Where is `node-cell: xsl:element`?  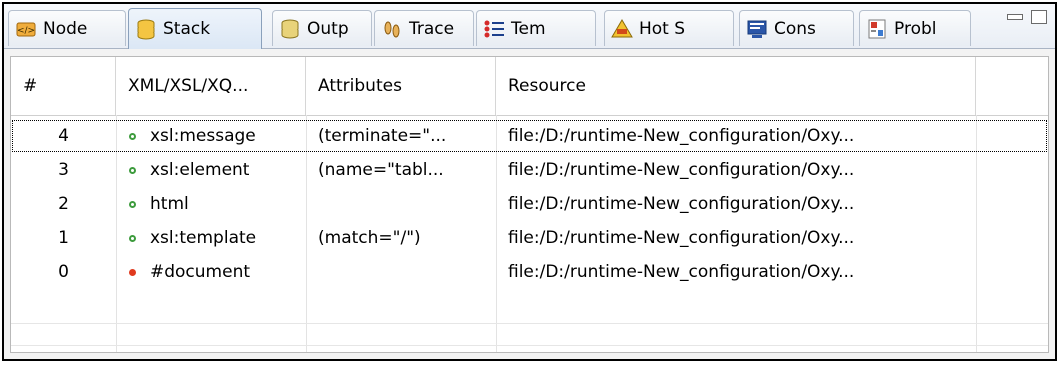
node-cell: xsl:element is located at coordinates (219, 170).